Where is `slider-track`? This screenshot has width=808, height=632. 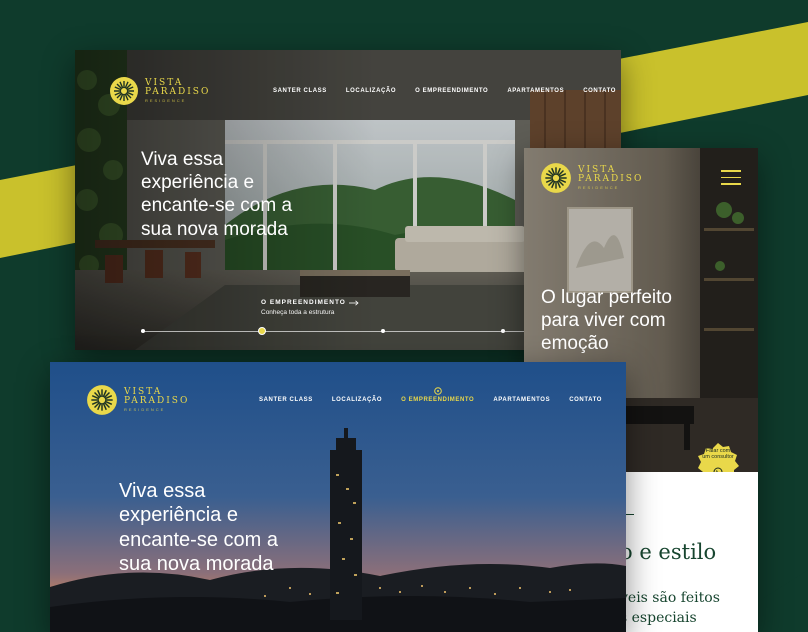
slider-track is located at coordinates (356, 331).